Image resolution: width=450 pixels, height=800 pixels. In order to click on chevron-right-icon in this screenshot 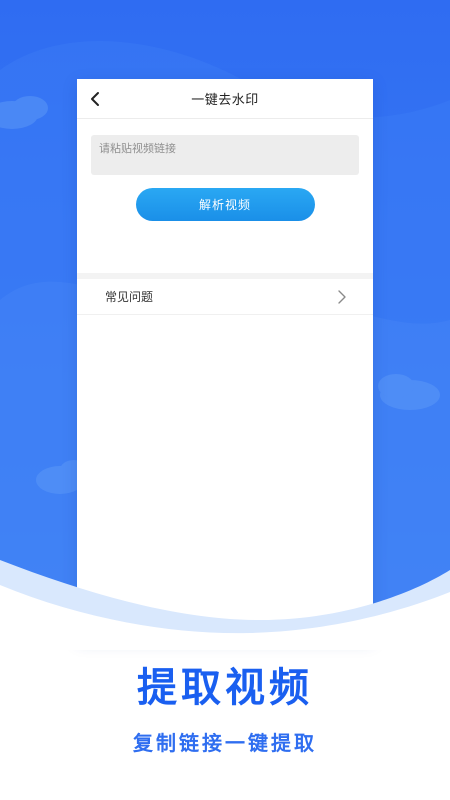, I will do `click(343, 297)`.